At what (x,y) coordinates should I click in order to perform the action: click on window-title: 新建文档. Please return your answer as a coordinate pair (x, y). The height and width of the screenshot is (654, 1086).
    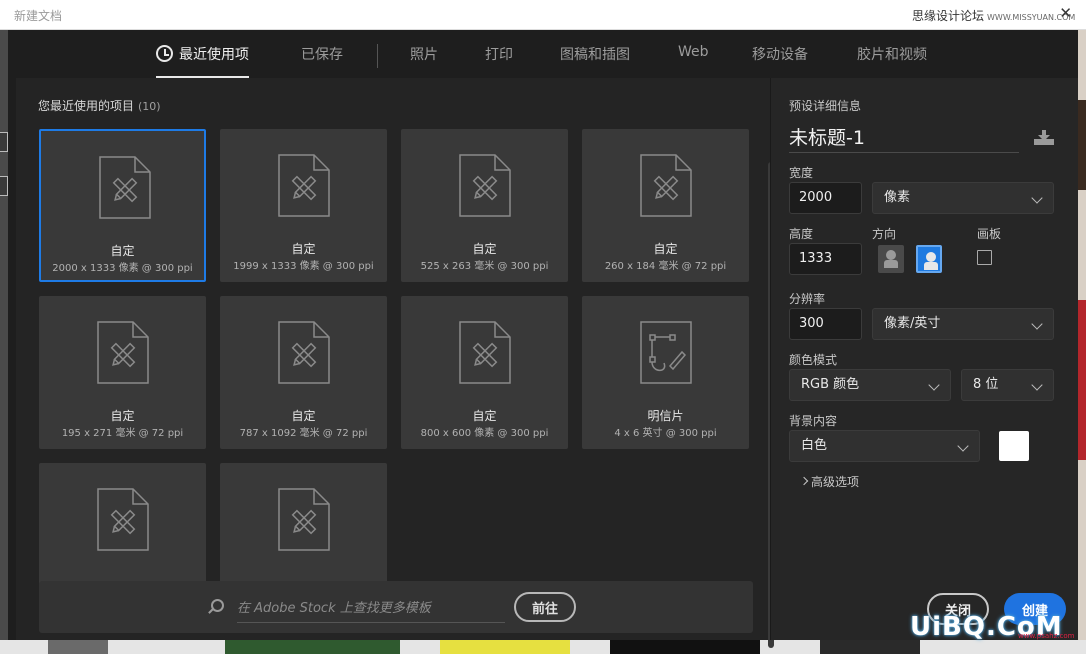
    Looking at the image, I should click on (38, 16).